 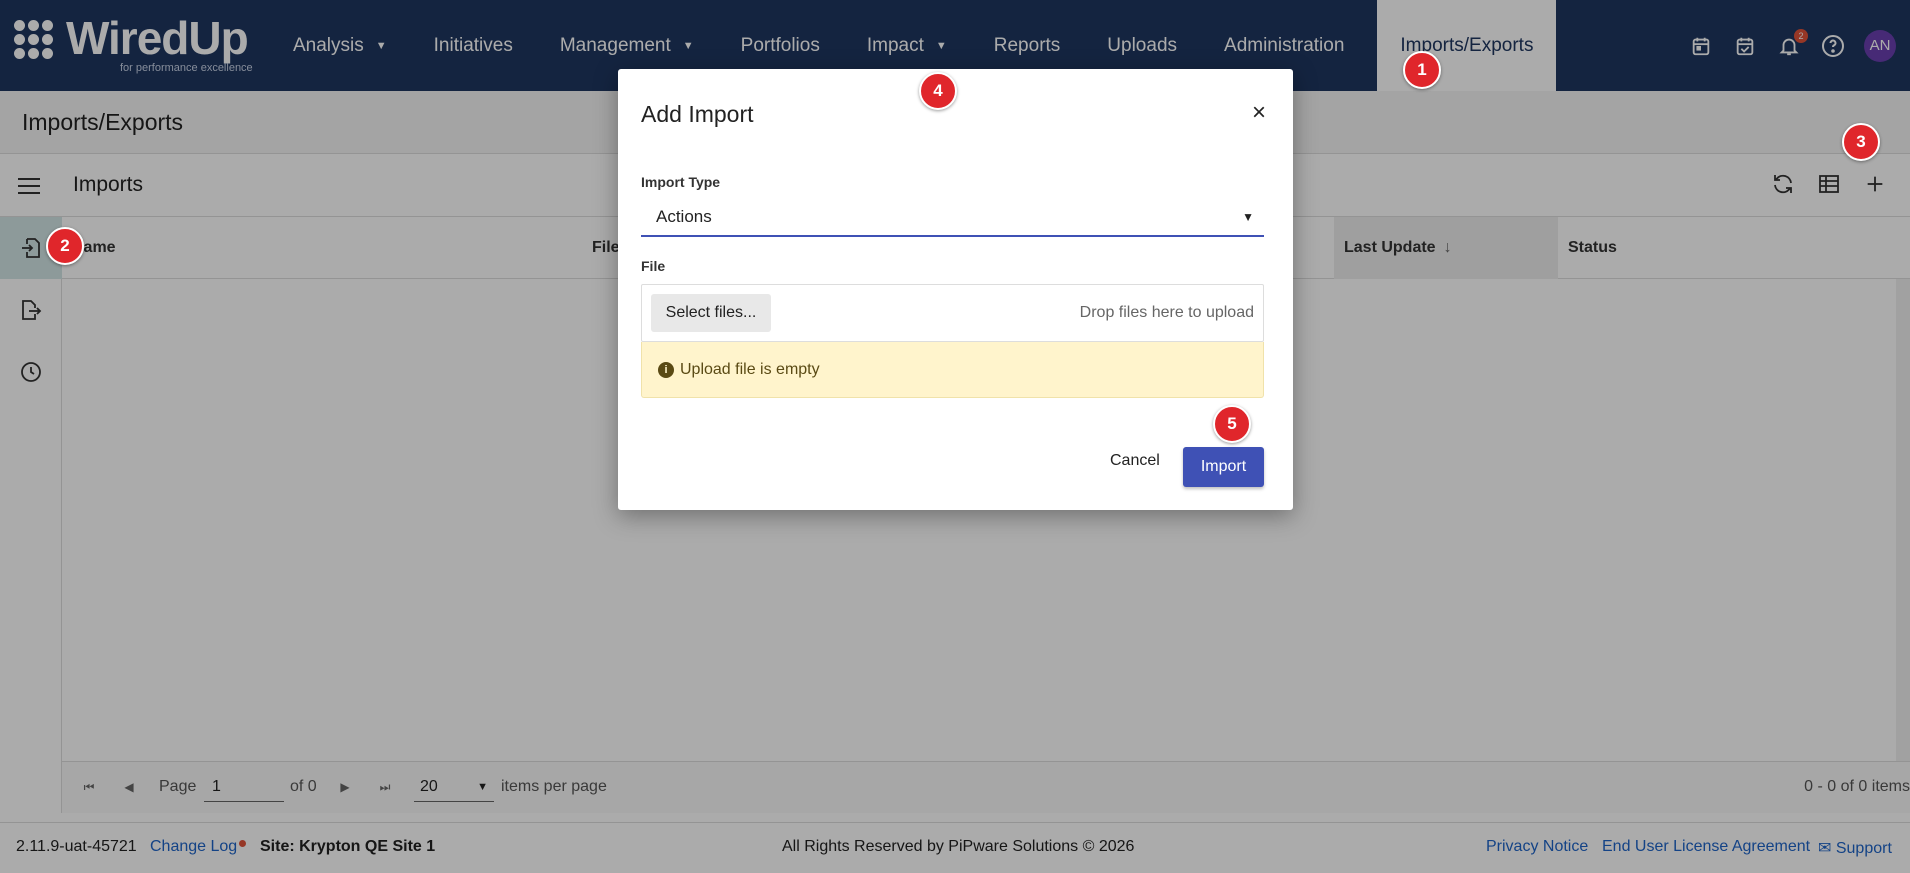 What do you see at coordinates (681, 182) in the screenshot?
I see `import-type-label: Import Type` at bounding box center [681, 182].